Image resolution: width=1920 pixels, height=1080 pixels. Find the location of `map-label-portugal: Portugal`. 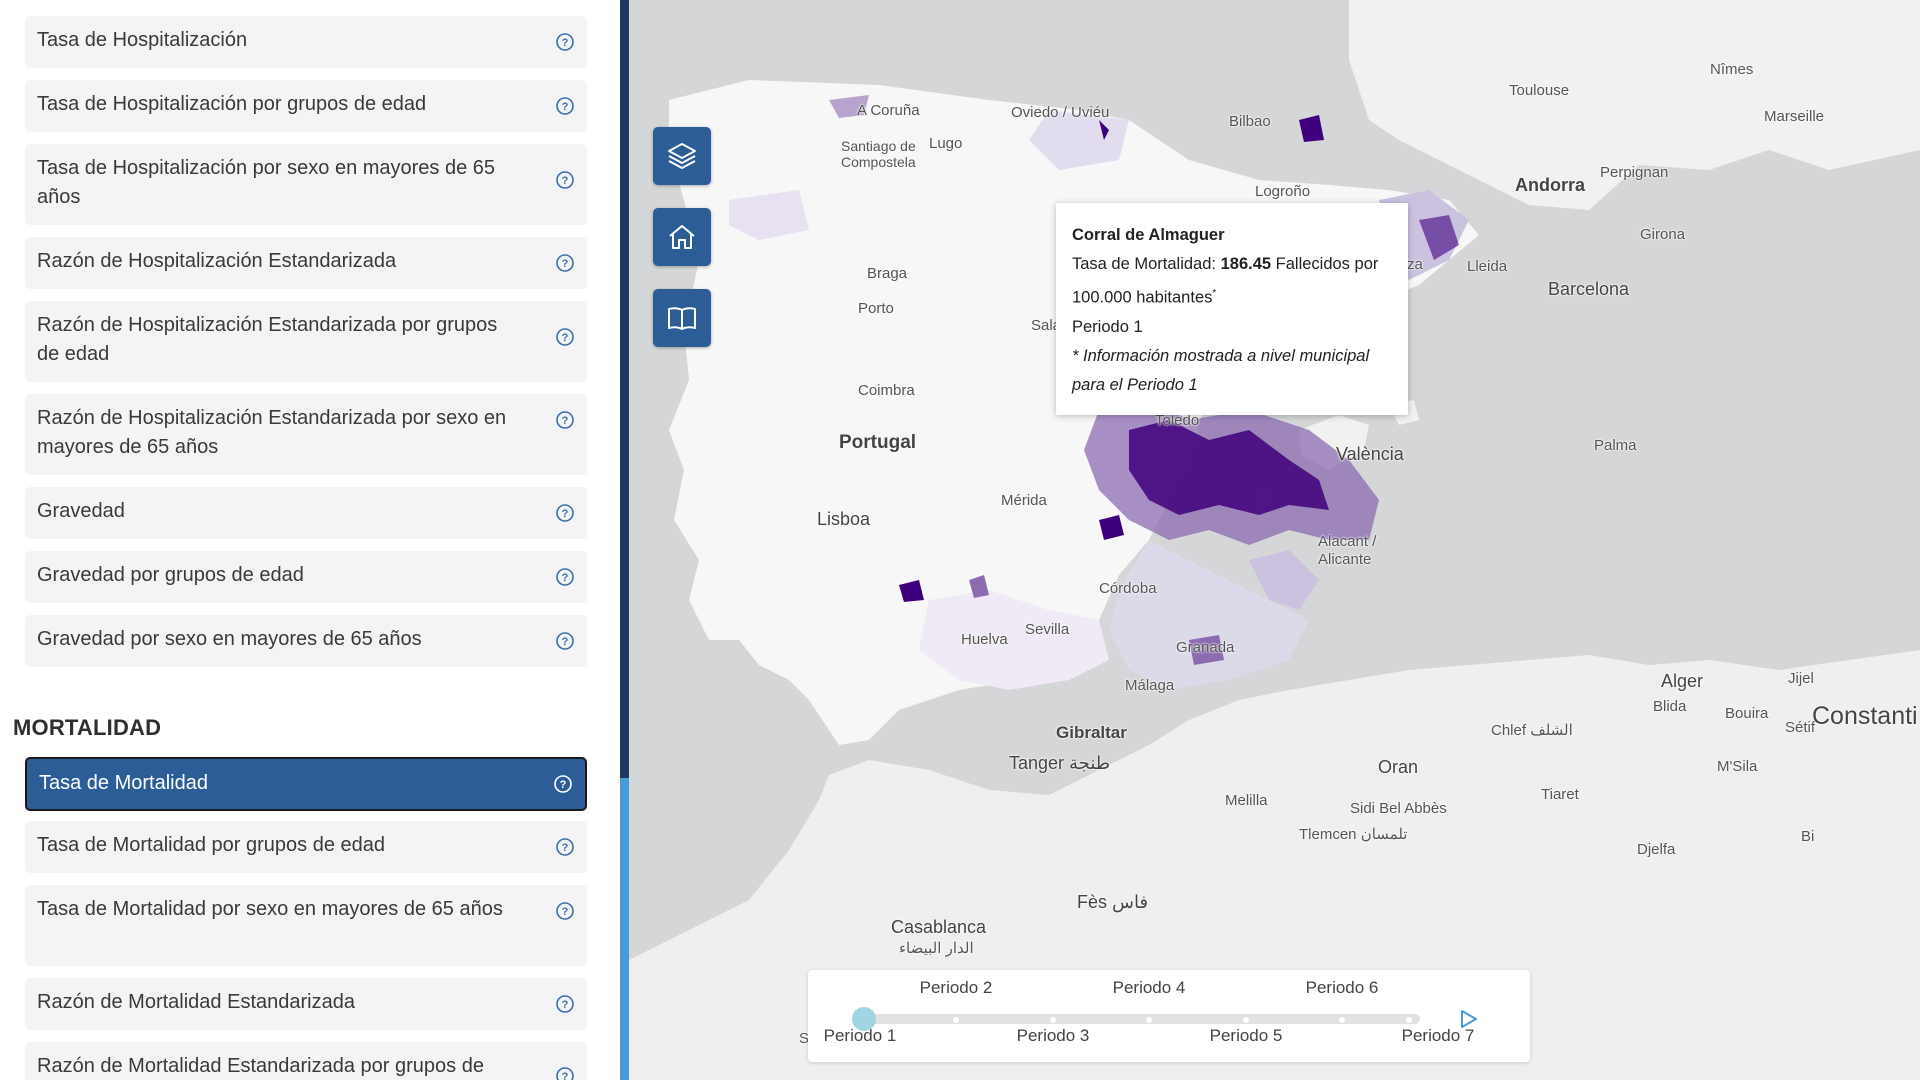

map-label-portugal: Portugal is located at coordinates (878, 442).